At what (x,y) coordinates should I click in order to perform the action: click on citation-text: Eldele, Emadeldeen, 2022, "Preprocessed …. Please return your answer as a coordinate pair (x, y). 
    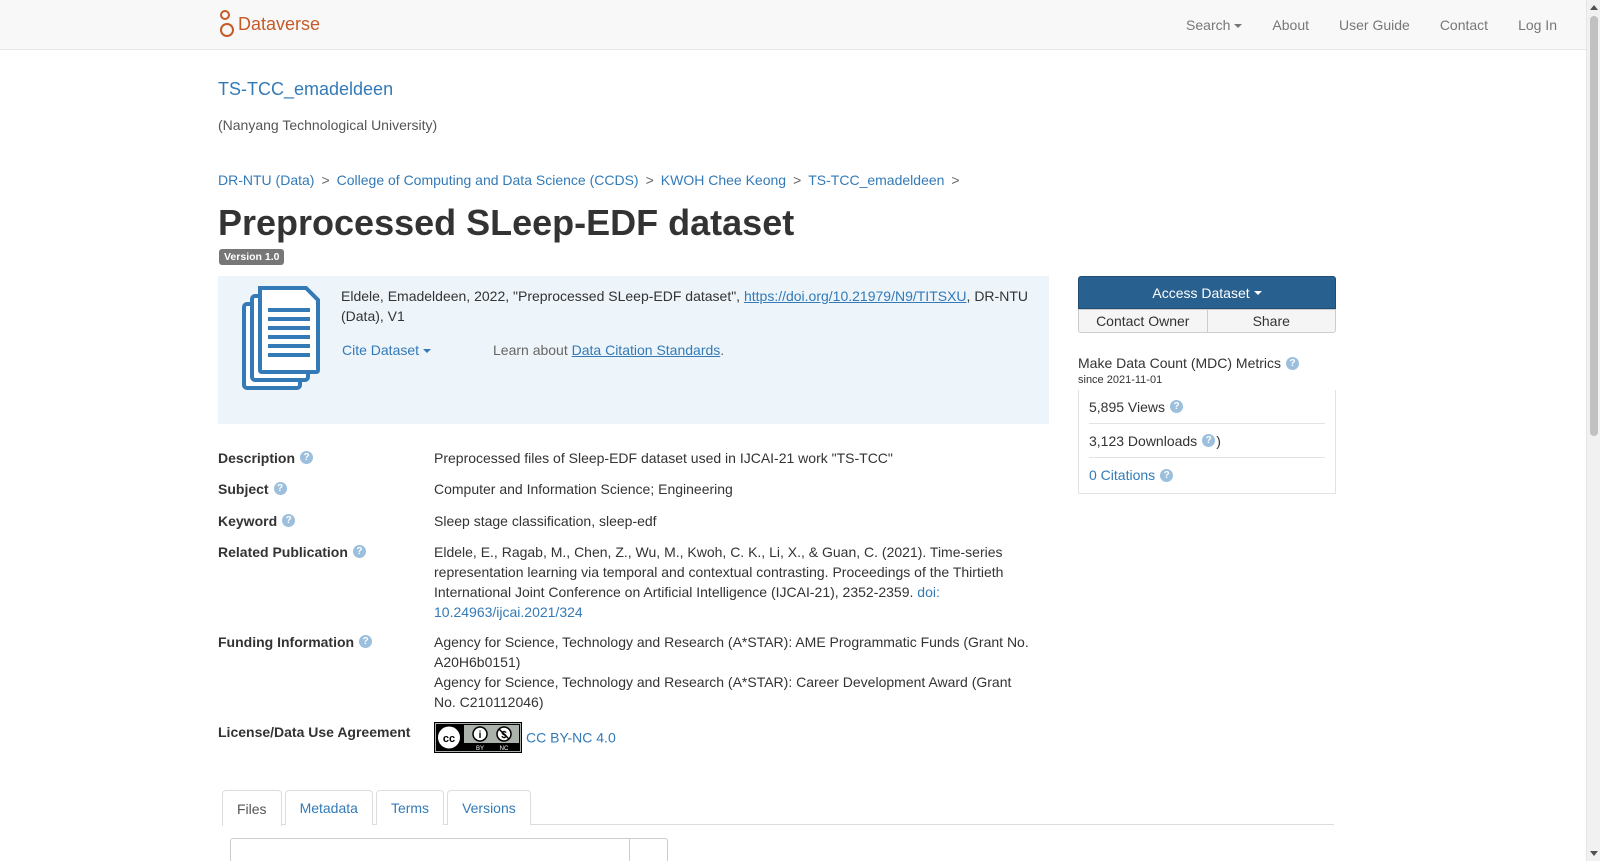
    Looking at the image, I should click on (686, 306).